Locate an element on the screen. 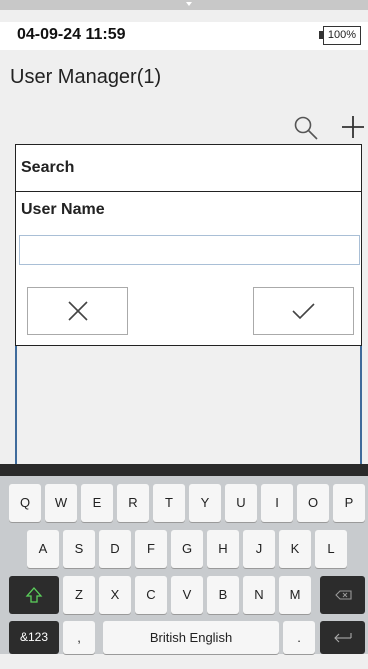  page-title: User Manager(1) is located at coordinates (86, 77).